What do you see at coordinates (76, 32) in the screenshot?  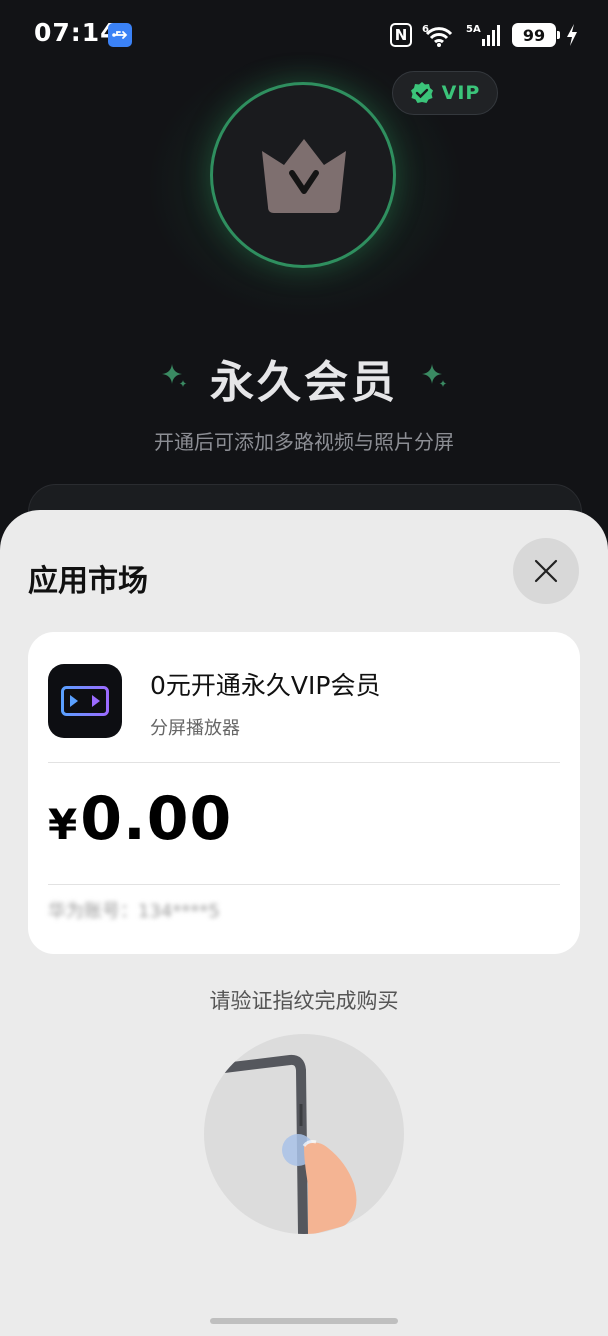 I see `status-time: 07:14` at bounding box center [76, 32].